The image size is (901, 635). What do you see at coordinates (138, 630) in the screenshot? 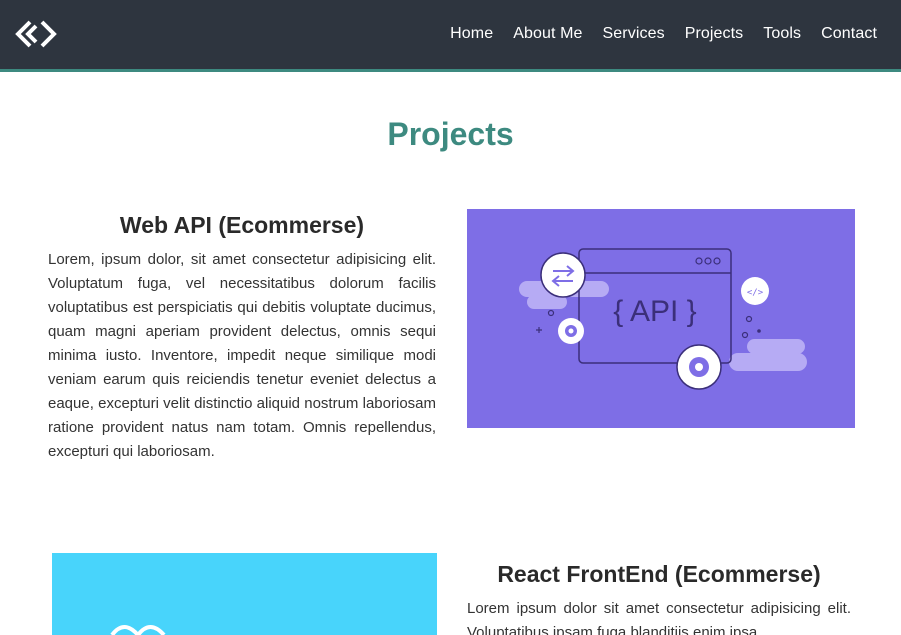
I see `react-illustration-icon` at bounding box center [138, 630].